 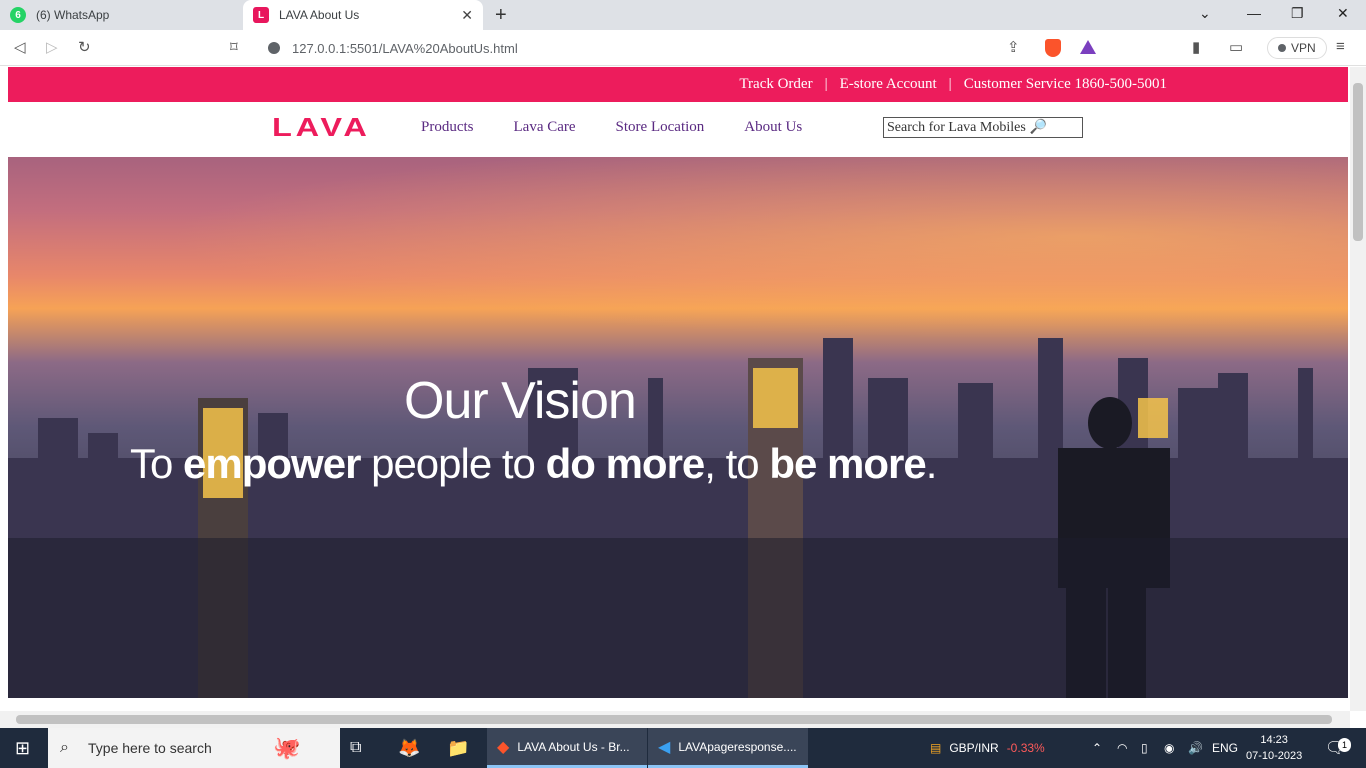 What do you see at coordinates (773, 127) in the screenshot?
I see `nav-about-us: About Us` at bounding box center [773, 127].